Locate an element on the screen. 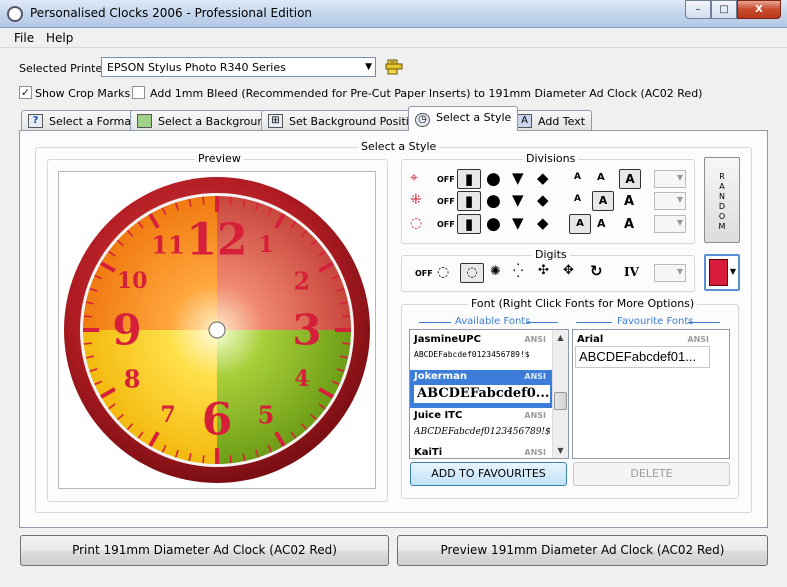 The image size is (787, 587). print-button: Print 191mm Diameter Ad Clock (AC02 Red) is located at coordinates (204, 550).